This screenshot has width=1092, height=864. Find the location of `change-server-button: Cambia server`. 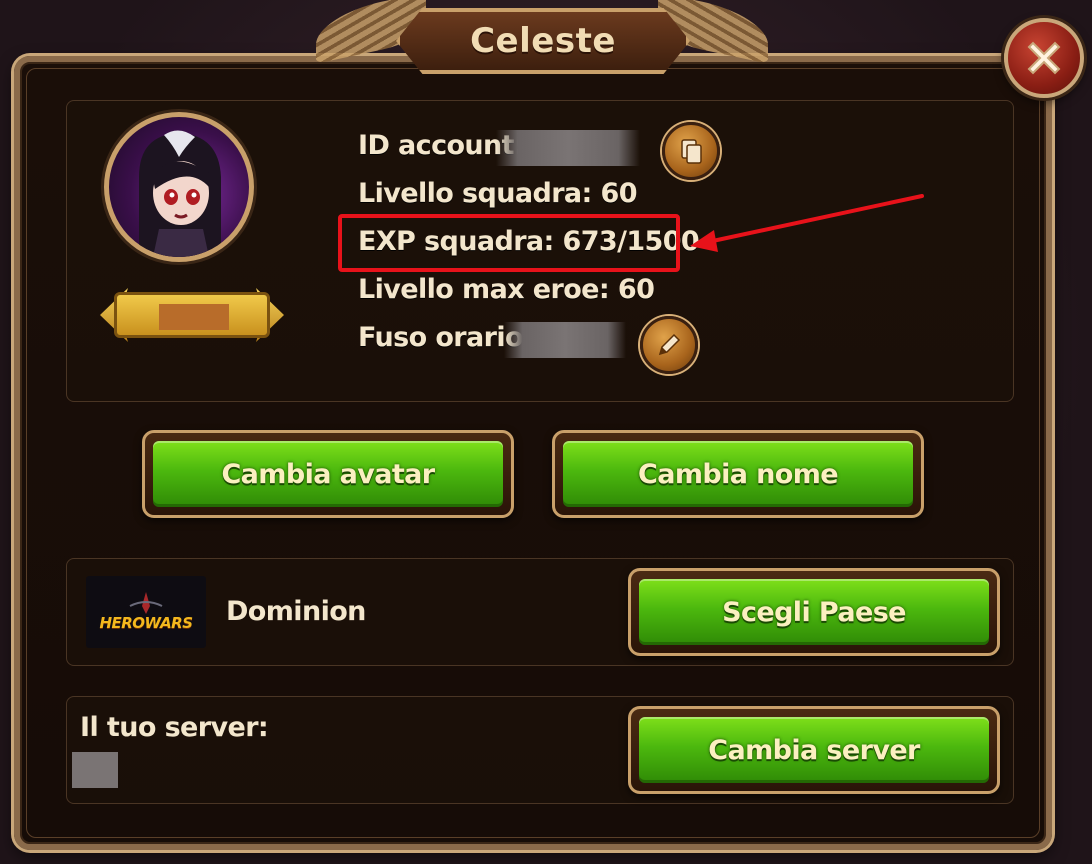

change-server-button: Cambia server is located at coordinates (814, 750).